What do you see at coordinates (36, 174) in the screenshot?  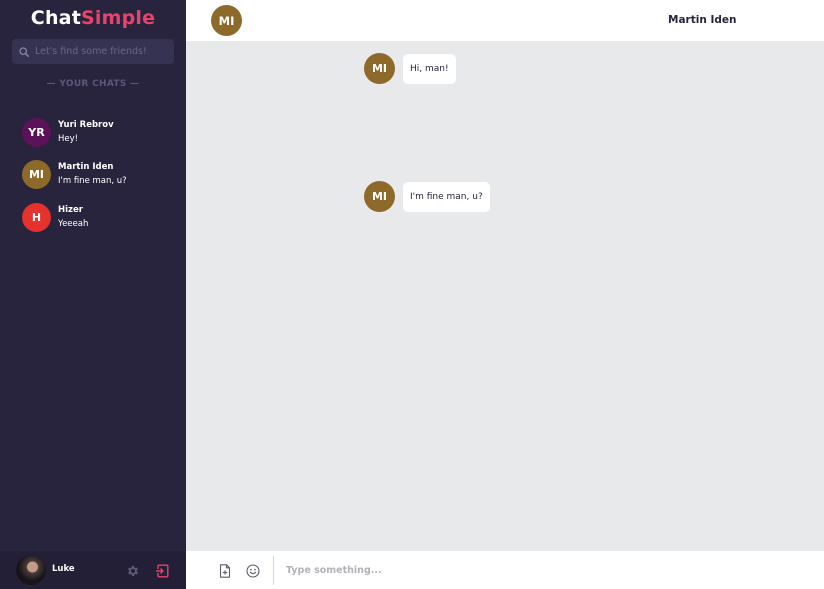 I see `avatar: MI` at bounding box center [36, 174].